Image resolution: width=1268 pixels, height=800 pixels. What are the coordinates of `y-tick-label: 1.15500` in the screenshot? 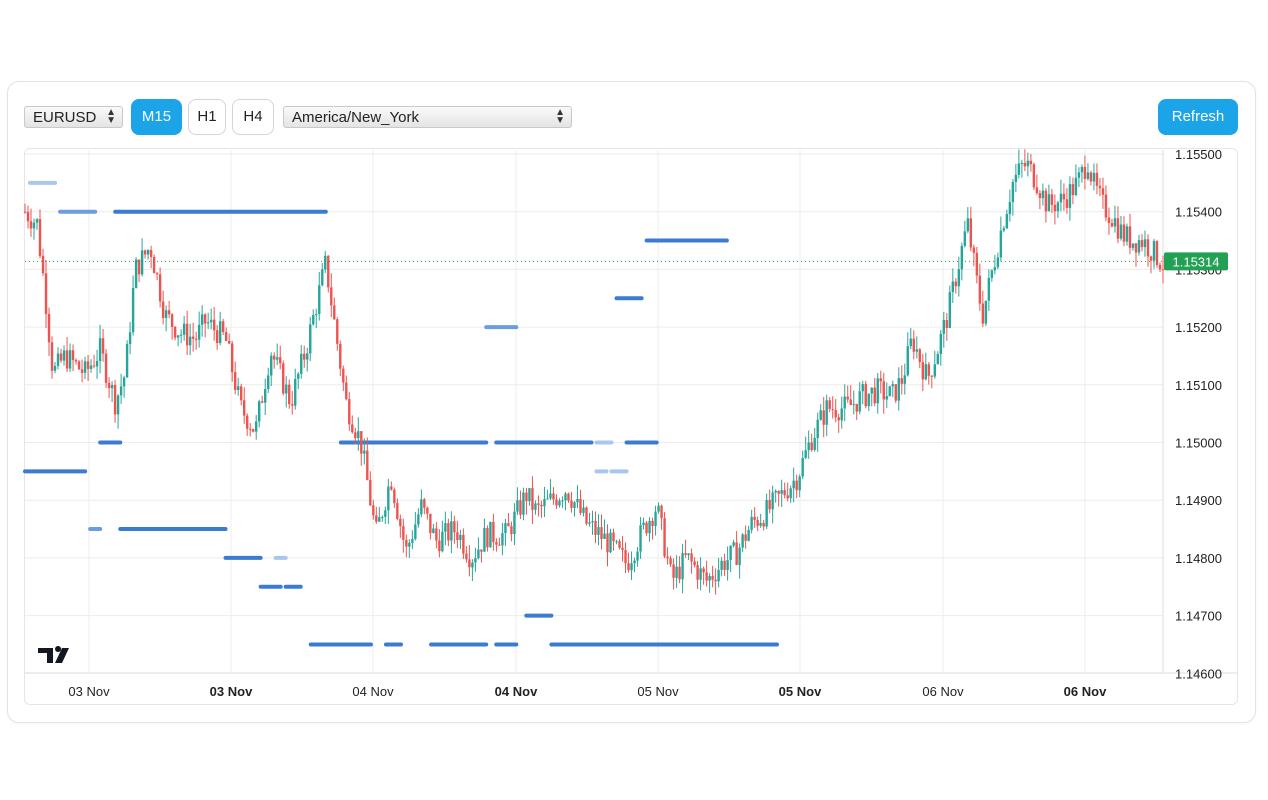 It's located at (1198, 154).